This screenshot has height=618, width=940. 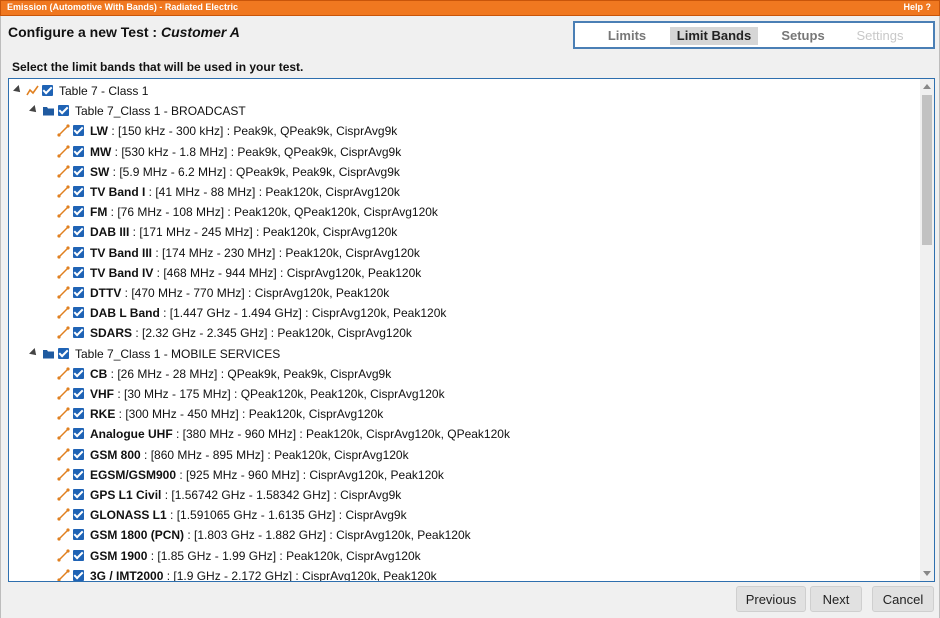 I want to click on tree-root-node: Table 7 - Class 1, so click(x=456, y=91).